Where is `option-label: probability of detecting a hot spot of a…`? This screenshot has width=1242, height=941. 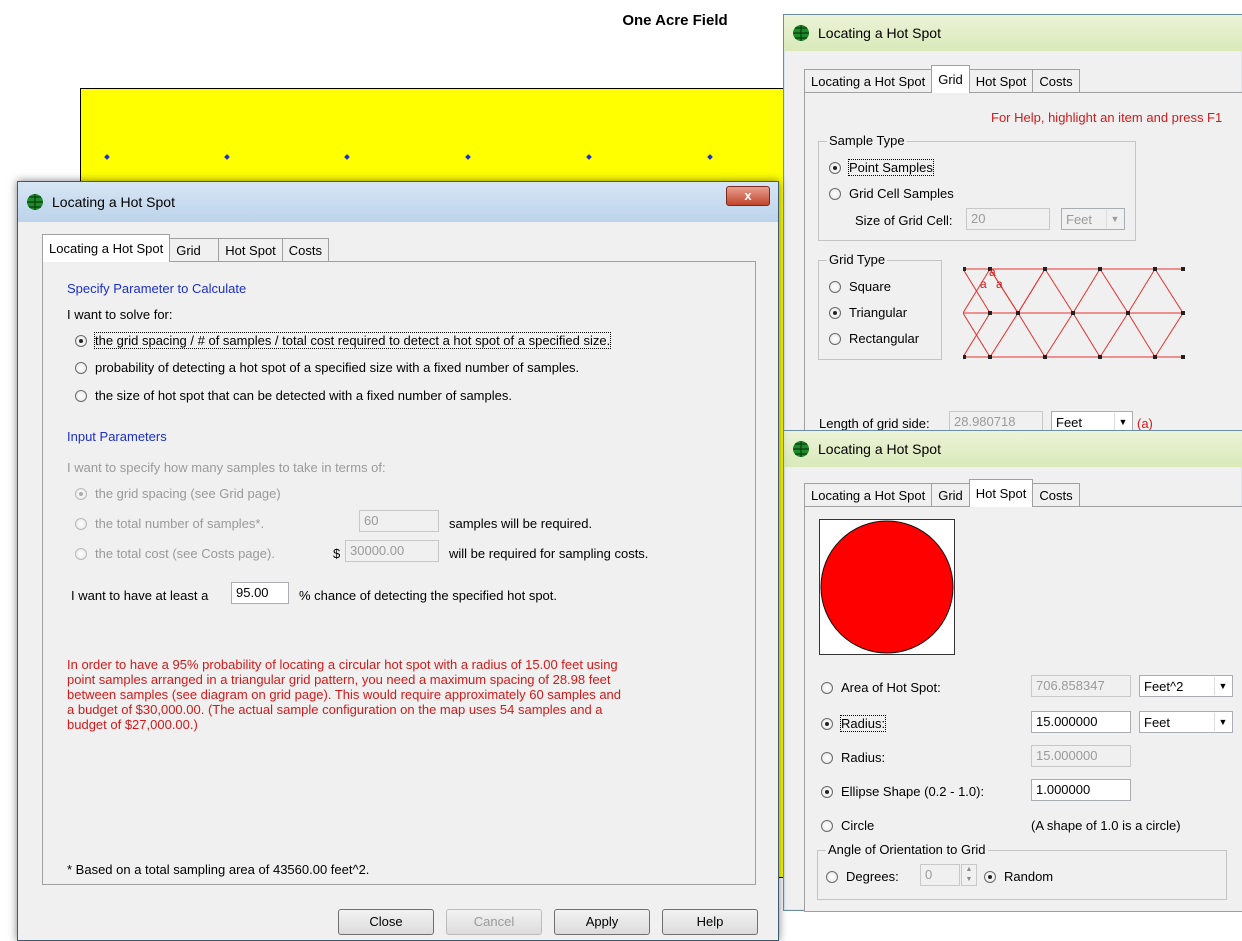 option-label: probability of detecting a hot spot of a… is located at coordinates (337, 367).